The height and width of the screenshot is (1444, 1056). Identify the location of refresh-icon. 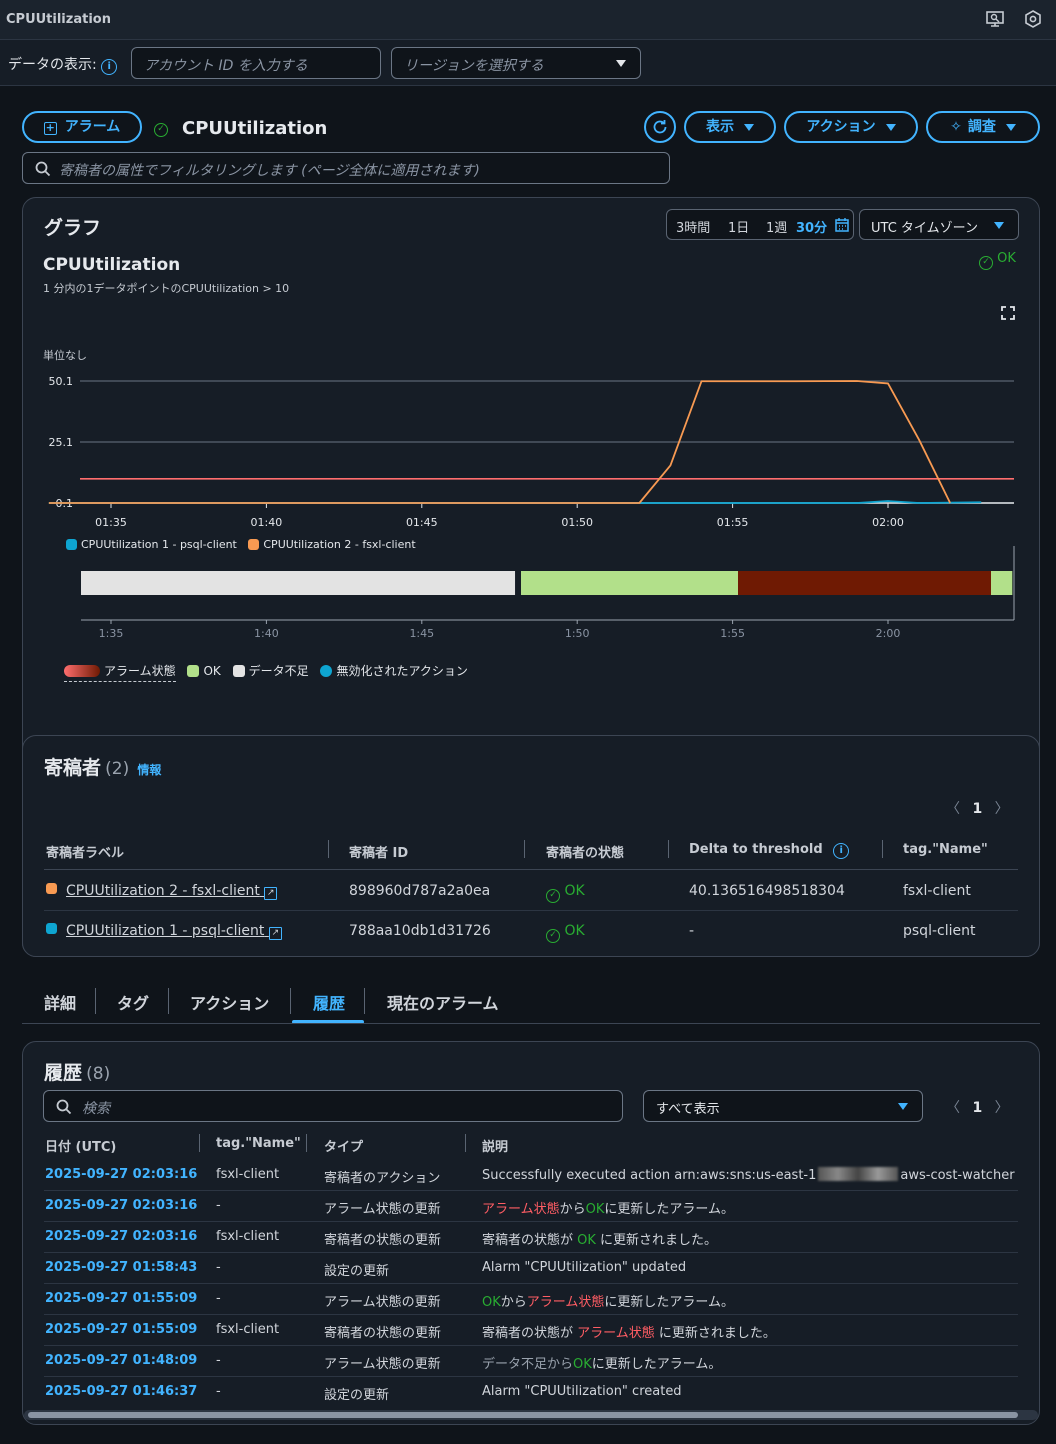
(660, 127).